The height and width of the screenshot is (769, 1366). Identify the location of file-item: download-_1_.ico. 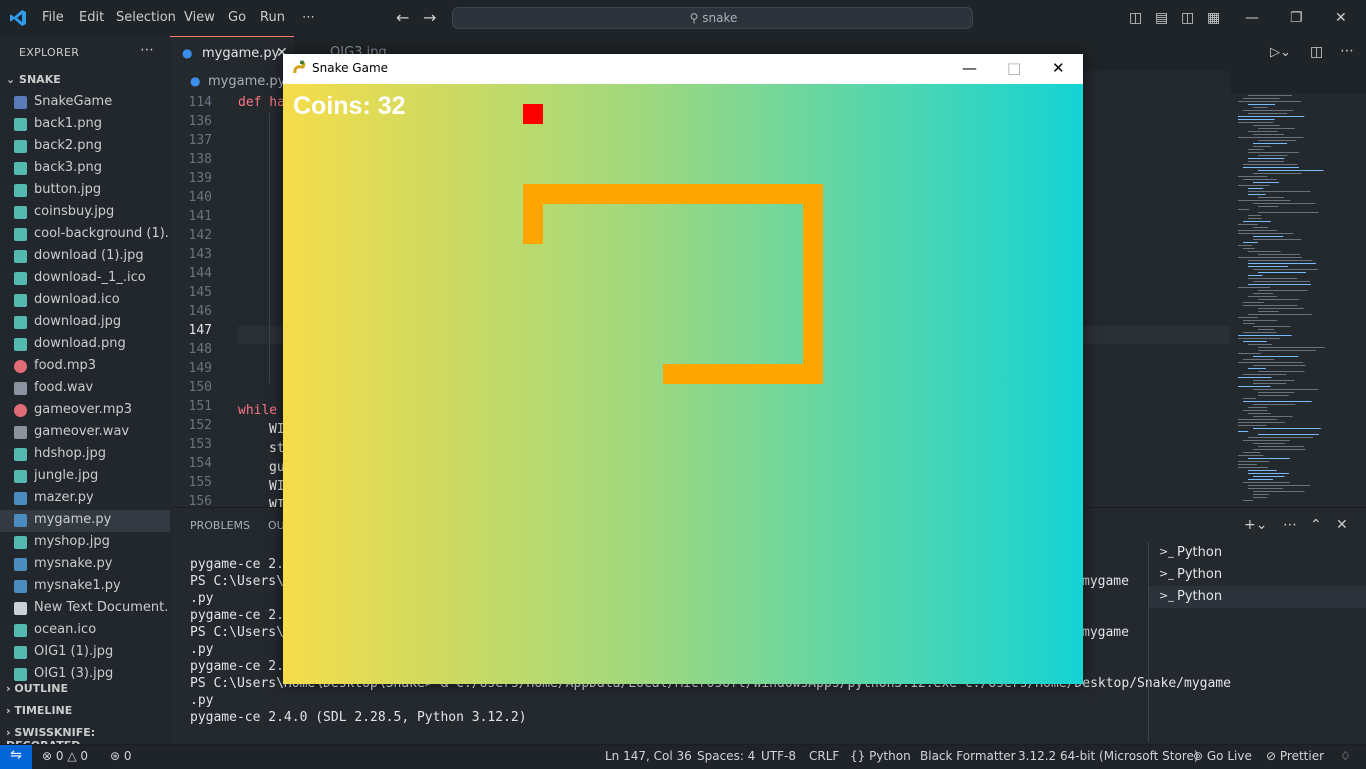
(85, 279).